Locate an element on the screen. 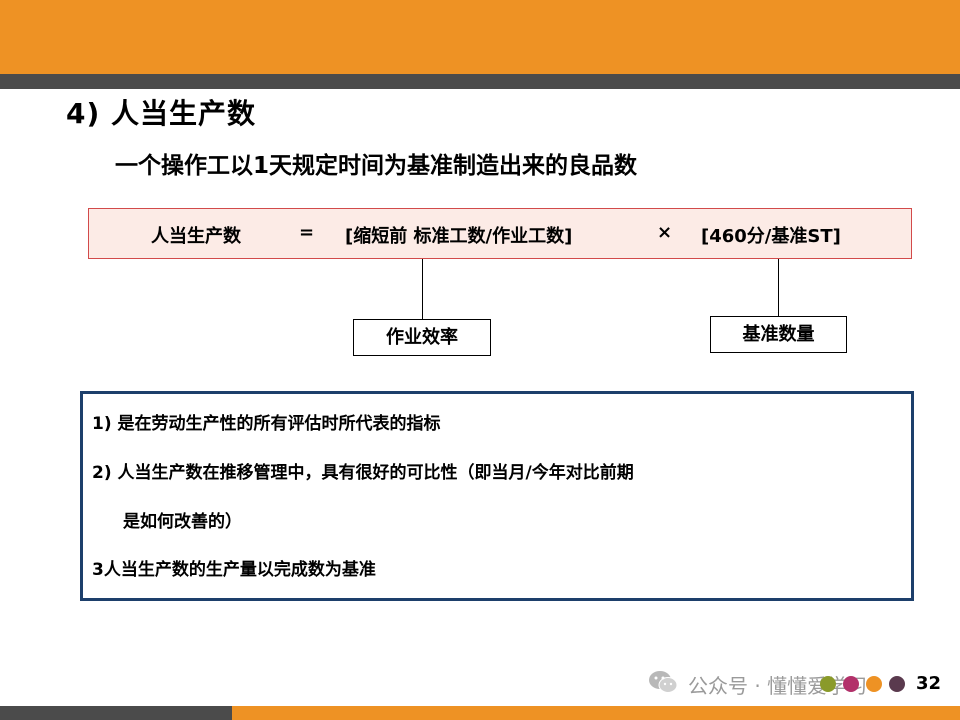 The width and height of the screenshot is (960, 720). page-number: 32 is located at coordinates (929, 683).